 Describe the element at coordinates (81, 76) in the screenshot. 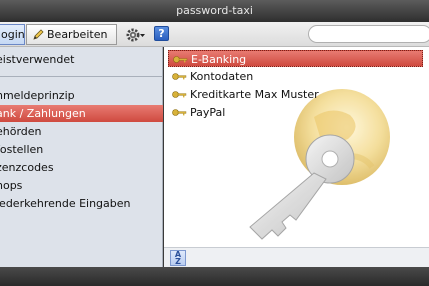

I see `sidebar-divider` at that location.